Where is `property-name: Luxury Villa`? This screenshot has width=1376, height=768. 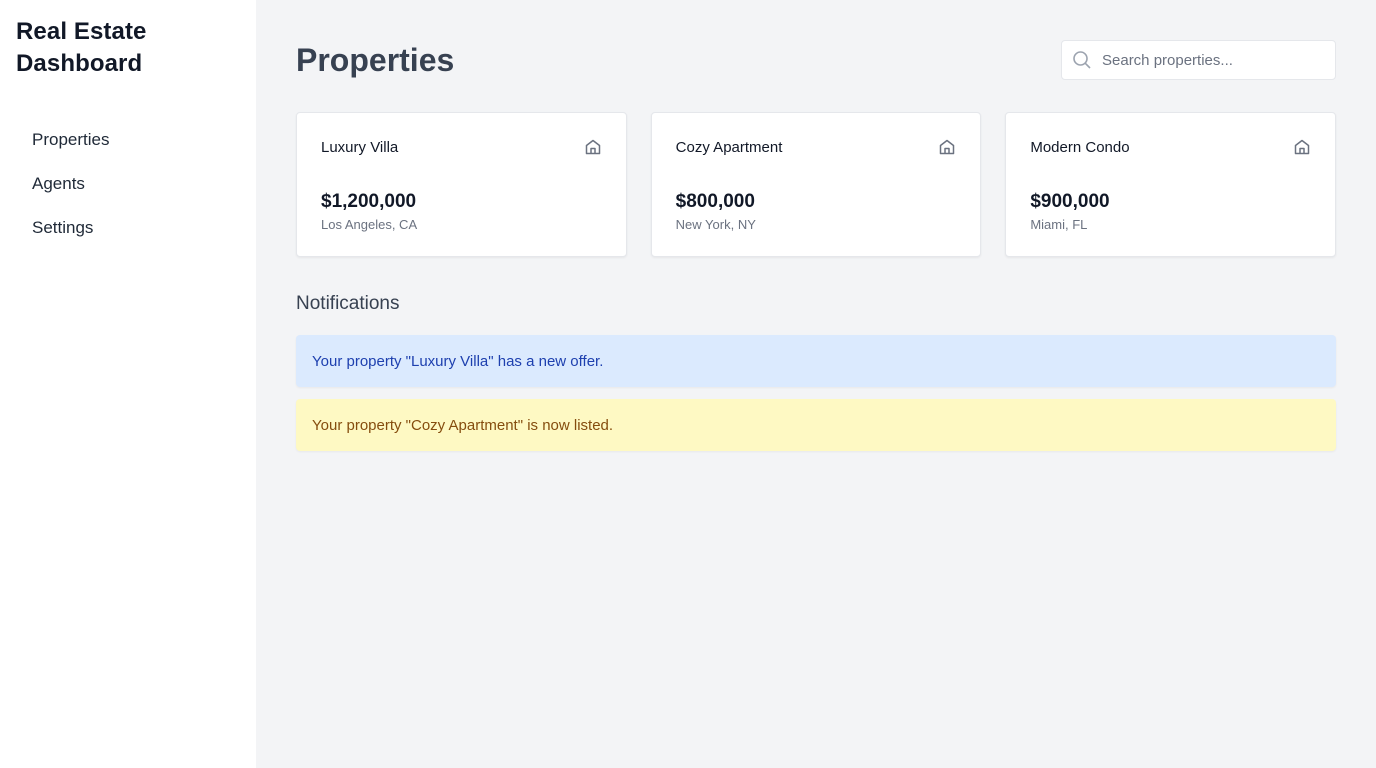 property-name: Luxury Villa is located at coordinates (360, 147).